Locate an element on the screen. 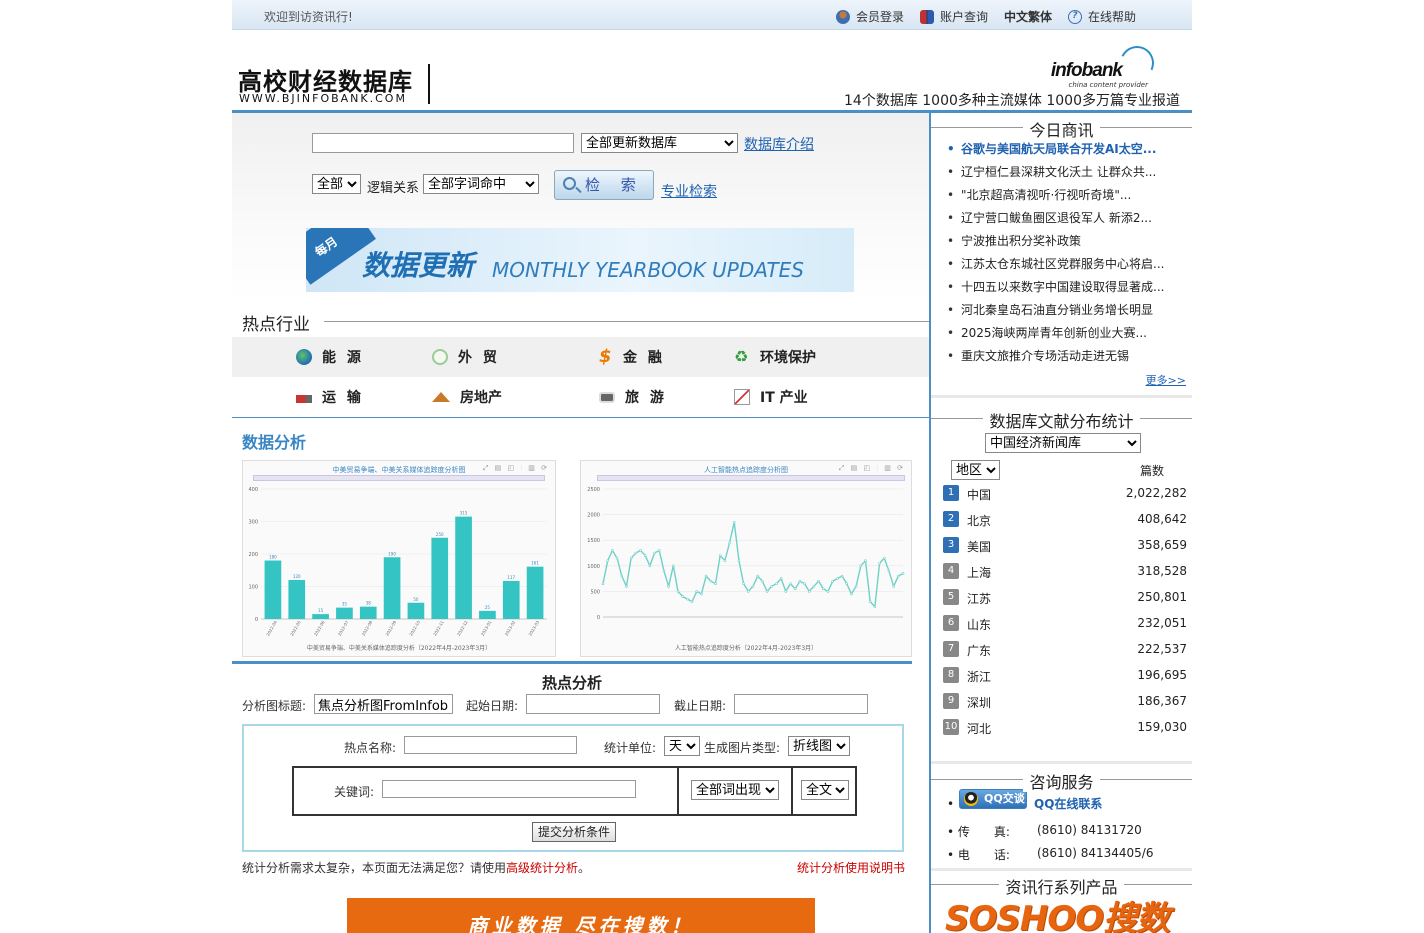  stats-row: 7 广东 222,537 is located at coordinates (1065, 654).